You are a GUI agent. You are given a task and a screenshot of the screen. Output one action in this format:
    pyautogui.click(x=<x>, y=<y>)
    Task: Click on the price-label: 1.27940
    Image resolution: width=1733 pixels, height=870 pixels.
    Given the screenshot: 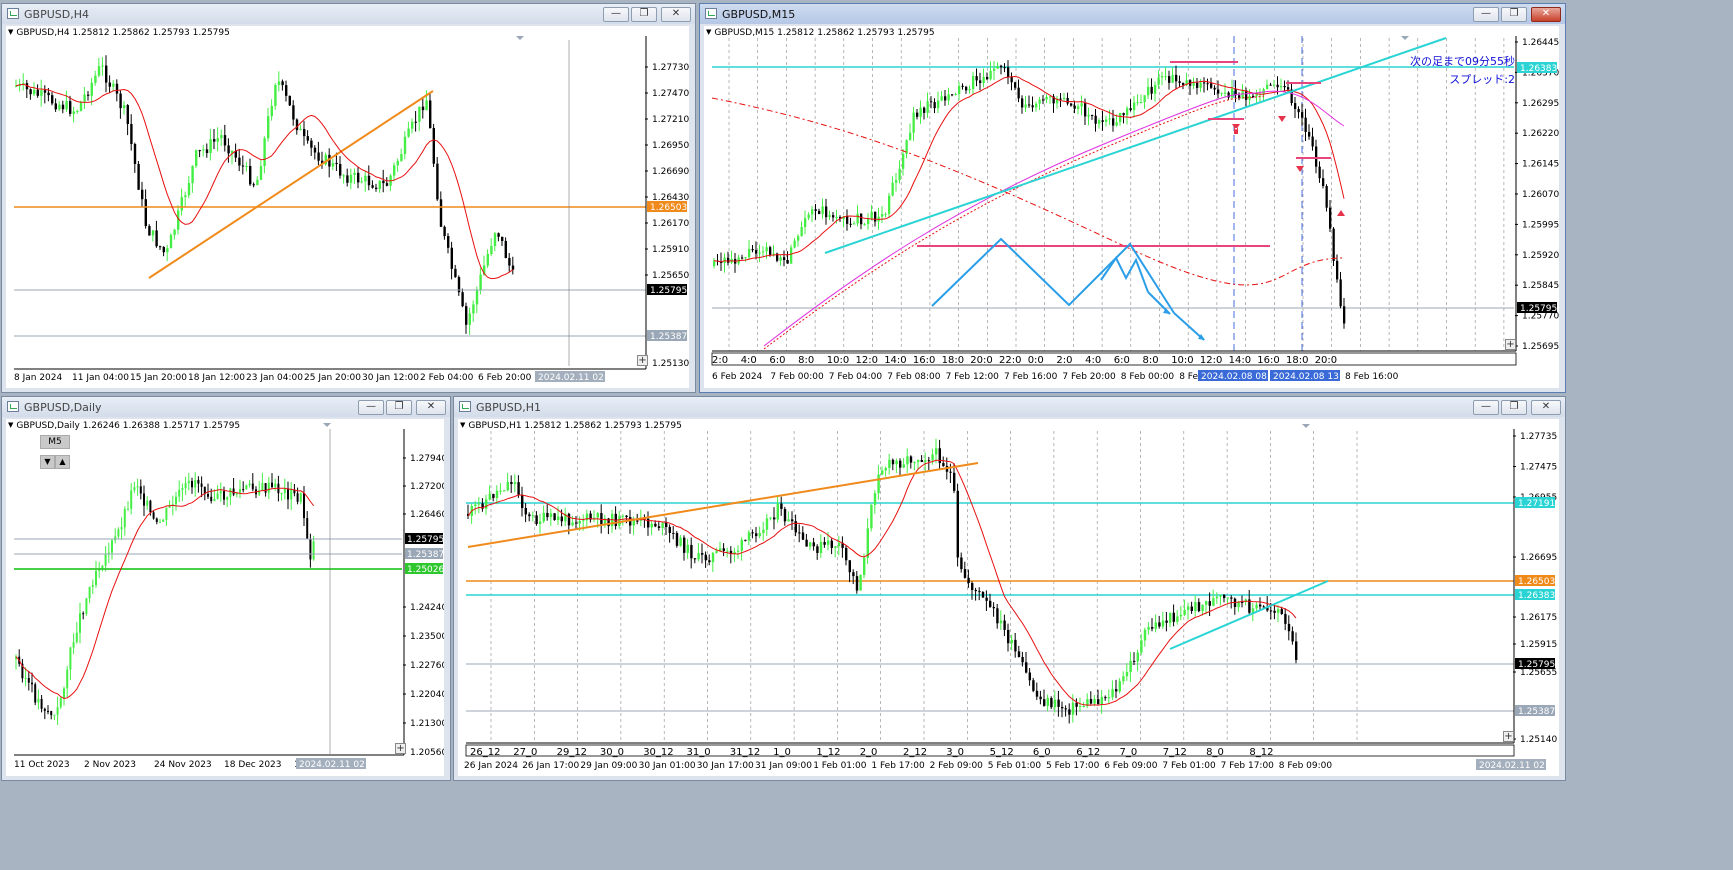 What is the action you would take?
    pyautogui.click(x=427, y=459)
    